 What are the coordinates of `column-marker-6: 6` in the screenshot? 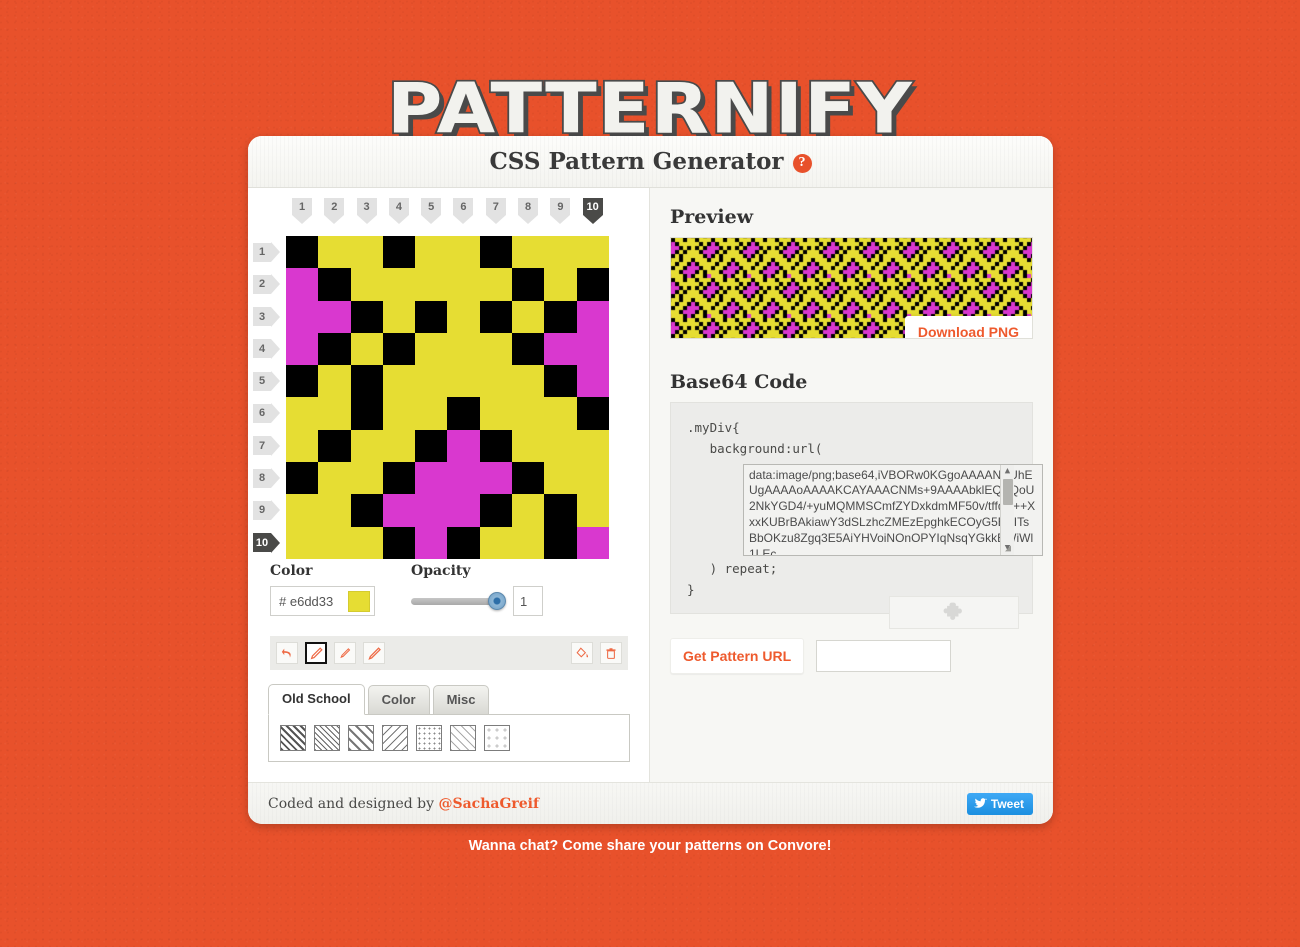 It's located at (463, 211).